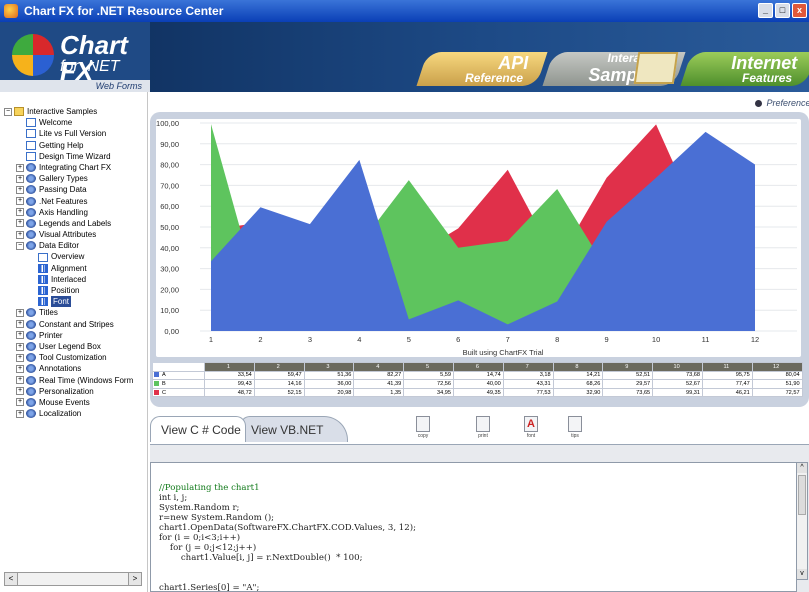 The height and width of the screenshot is (592, 809). I want to click on tree-item: − Interactive Samples, so click(76, 111).